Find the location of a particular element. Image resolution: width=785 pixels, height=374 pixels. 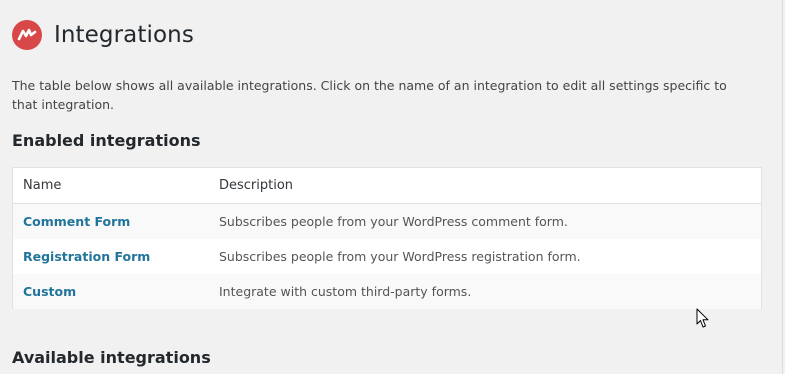

integration-name-cell: Custom is located at coordinates (49, 291).